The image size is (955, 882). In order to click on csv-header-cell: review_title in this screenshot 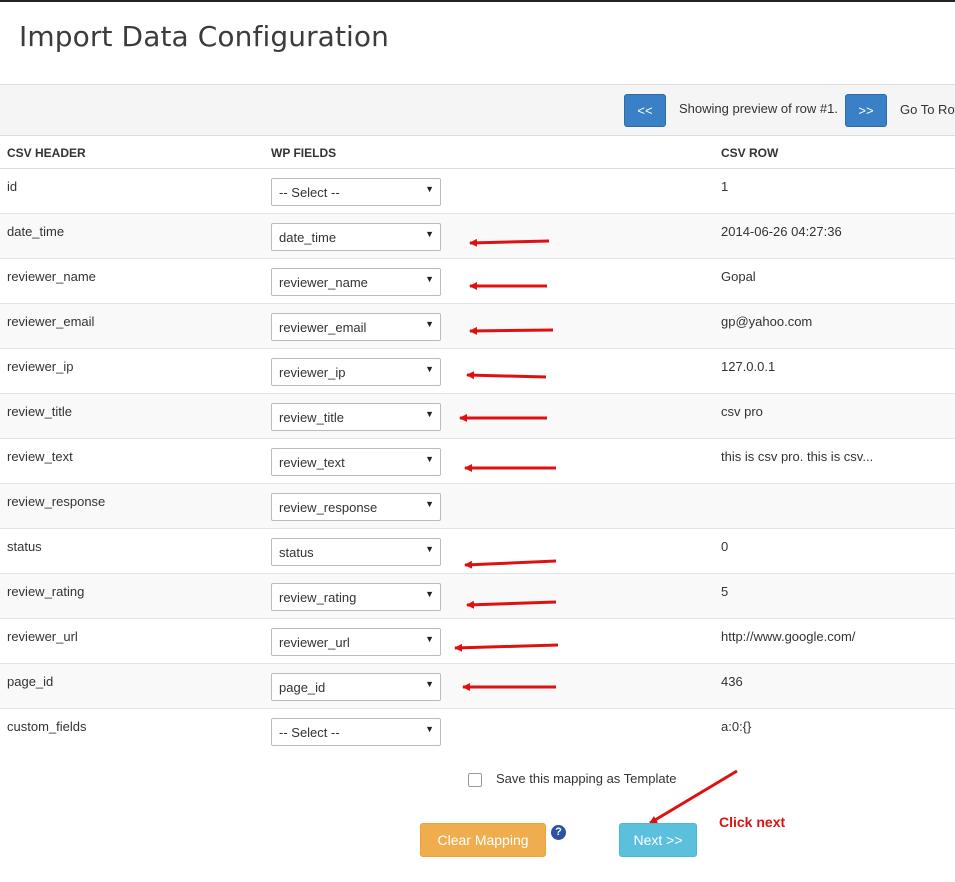, I will do `click(40, 411)`.